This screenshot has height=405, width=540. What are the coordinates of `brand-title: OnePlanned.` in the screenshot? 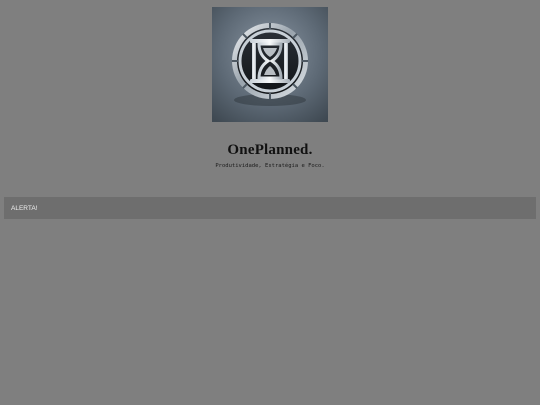 It's located at (270, 150).